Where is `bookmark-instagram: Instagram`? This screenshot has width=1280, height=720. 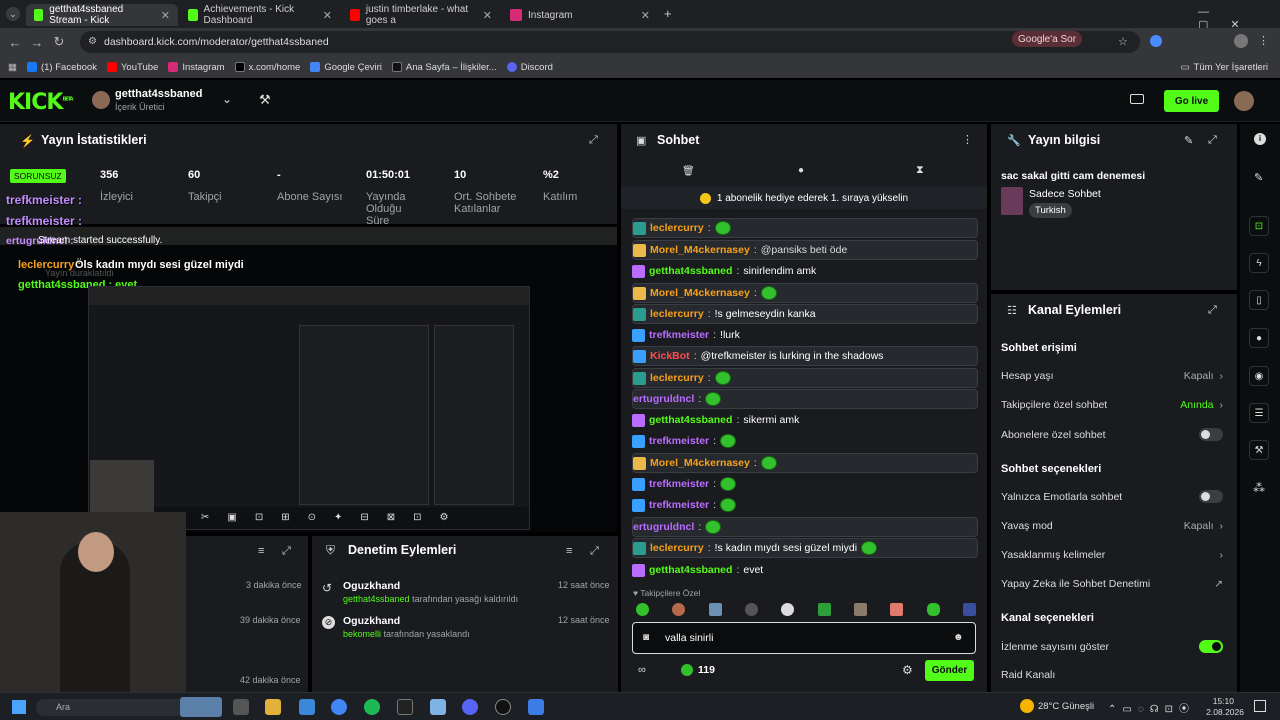 bookmark-instagram: Instagram is located at coordinates (196, 67).